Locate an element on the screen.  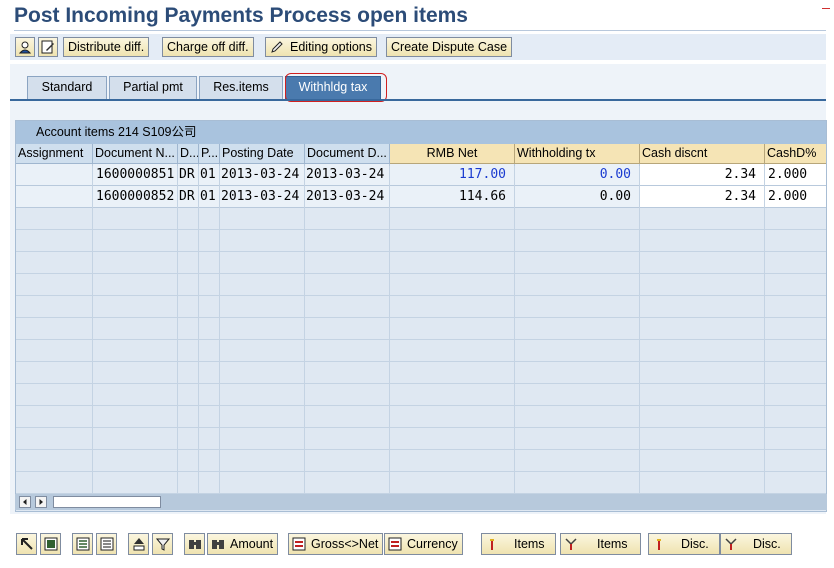
gross-net-icon is located at coordinates (299, 544).